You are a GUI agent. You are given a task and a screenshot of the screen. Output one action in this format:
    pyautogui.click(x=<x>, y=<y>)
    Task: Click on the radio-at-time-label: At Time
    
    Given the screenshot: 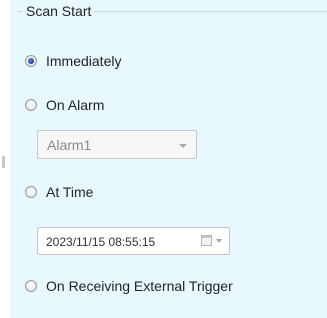 What is the action you would take?
    pyautogui.click(x=70, y=192)
    